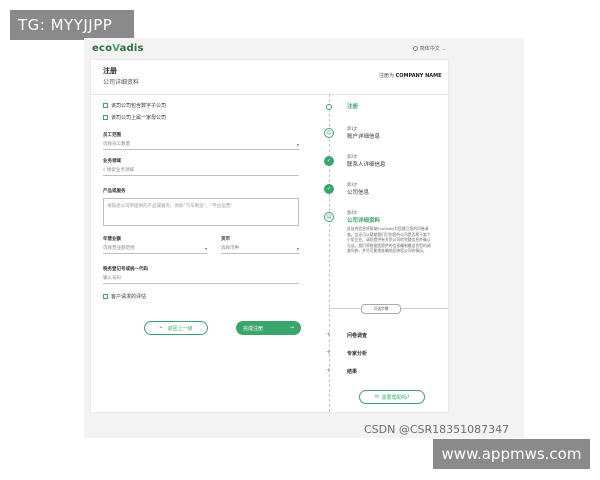 The image size is (600, 480). What do you see at coordinates (116, 144) in the screenshot?
I see `employee-range-value: 选择员工数量` at bounding box center [116, 144].